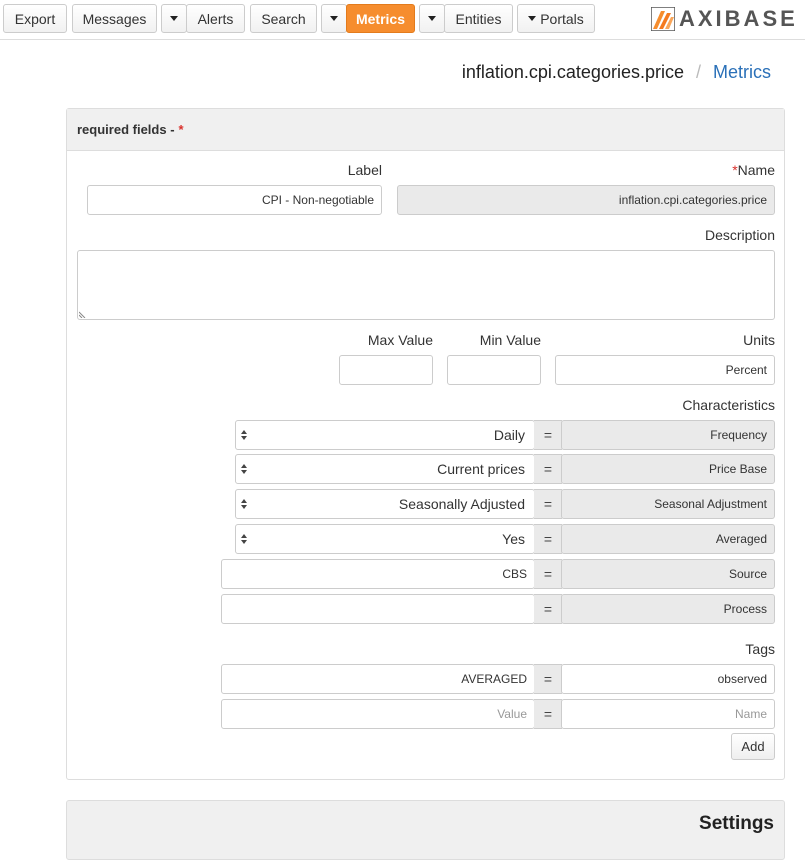 The width and height of the screenshot is (805, 860). I want to click on entities-dropdown-toggle, so click(432, 18).